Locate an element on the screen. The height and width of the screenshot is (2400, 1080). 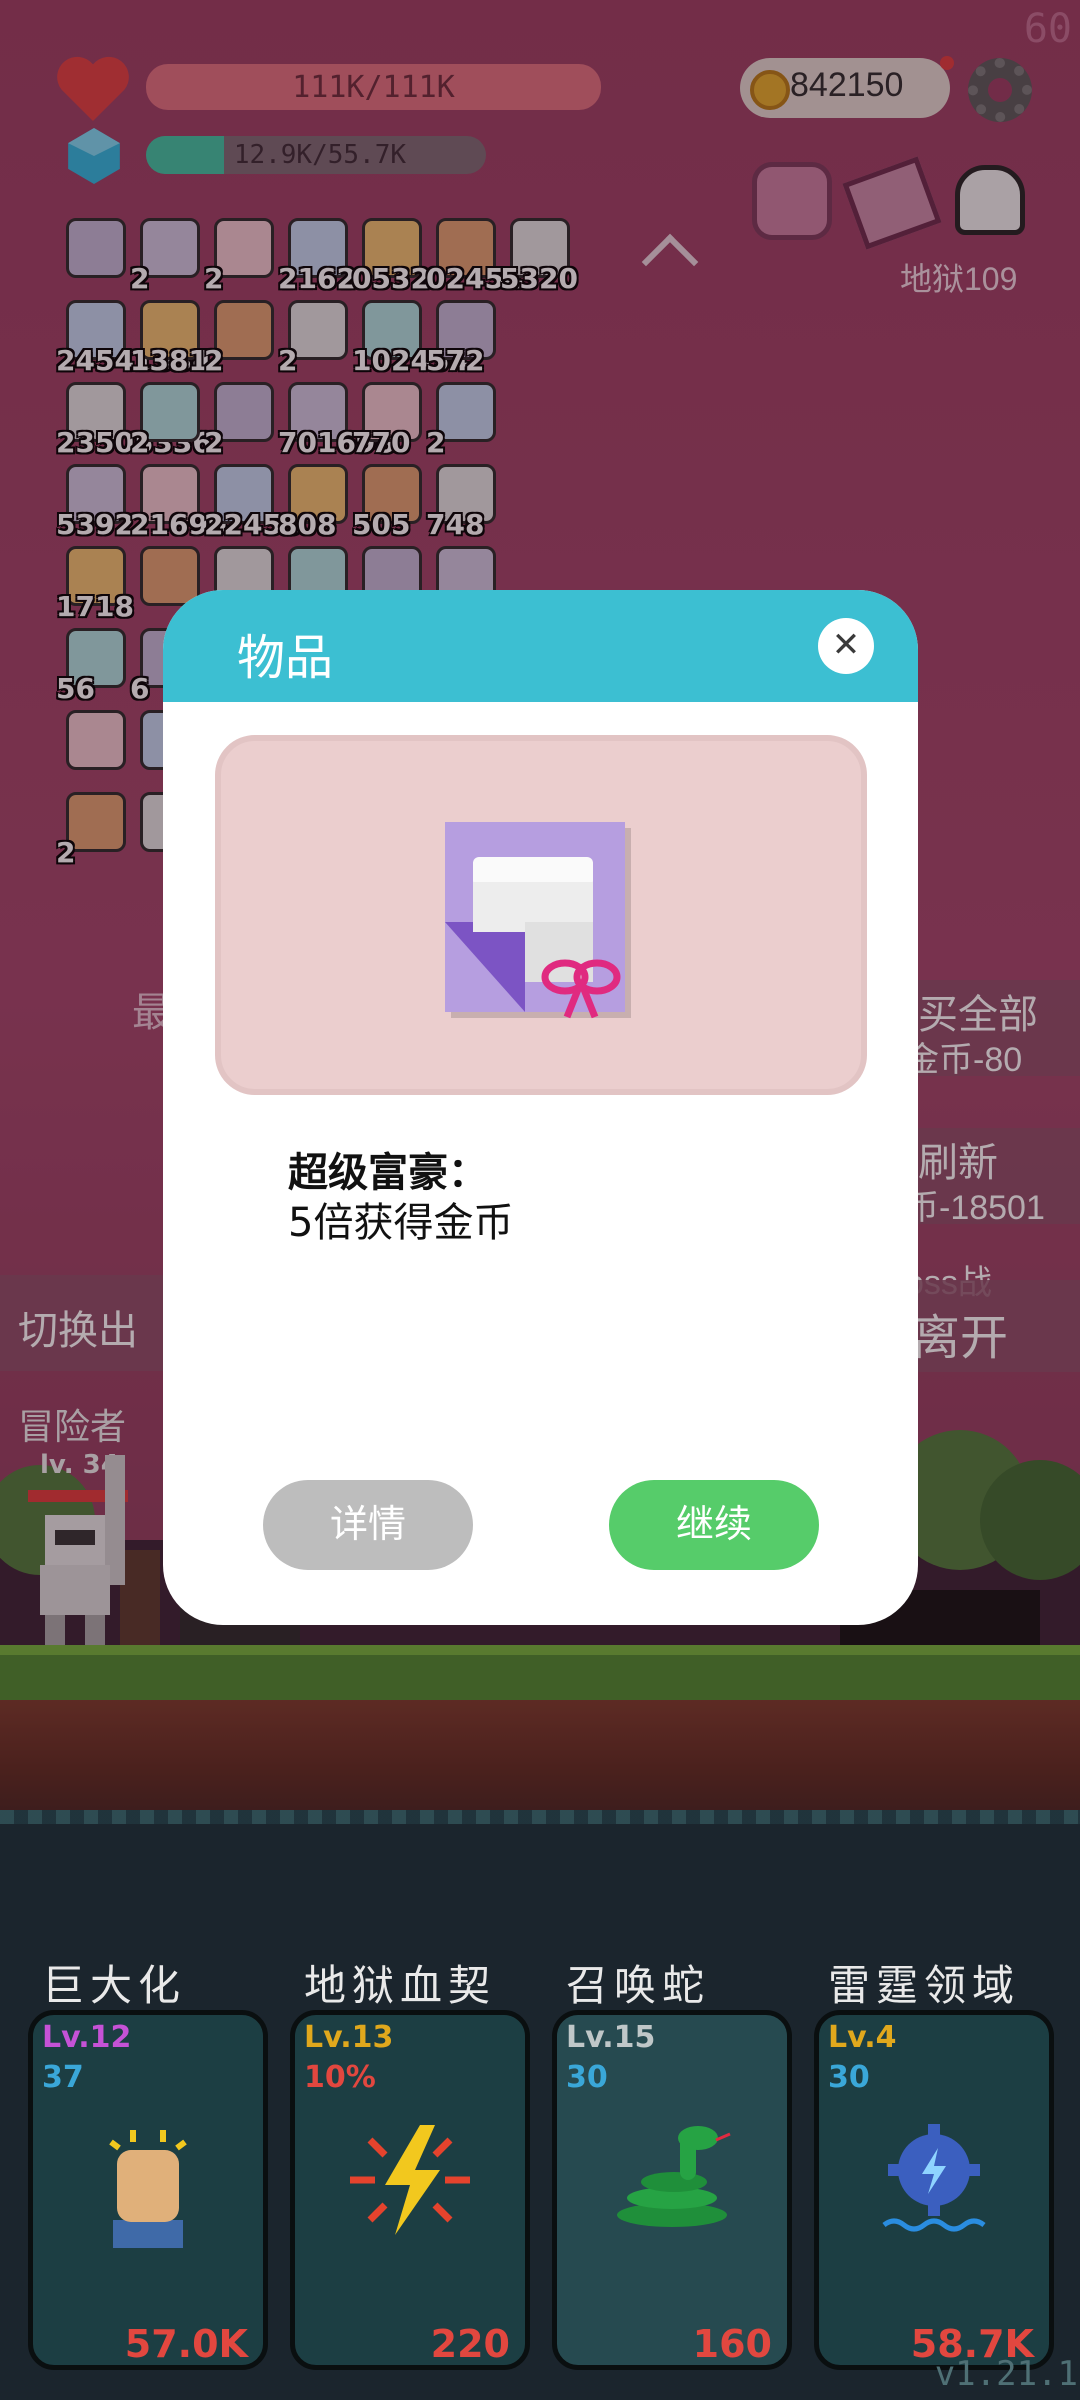
lightning-icon is located at coordinates (410, 2180).